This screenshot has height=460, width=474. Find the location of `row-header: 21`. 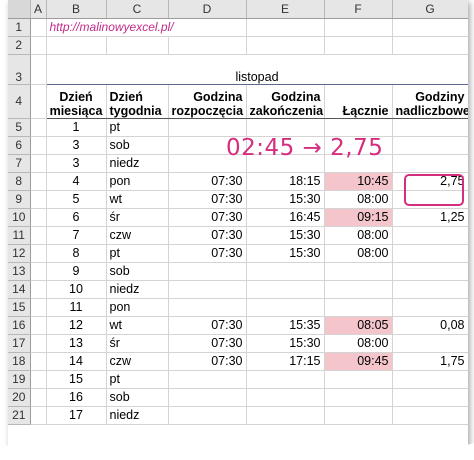

row-header: 21 is located at coordinates (19, 415).